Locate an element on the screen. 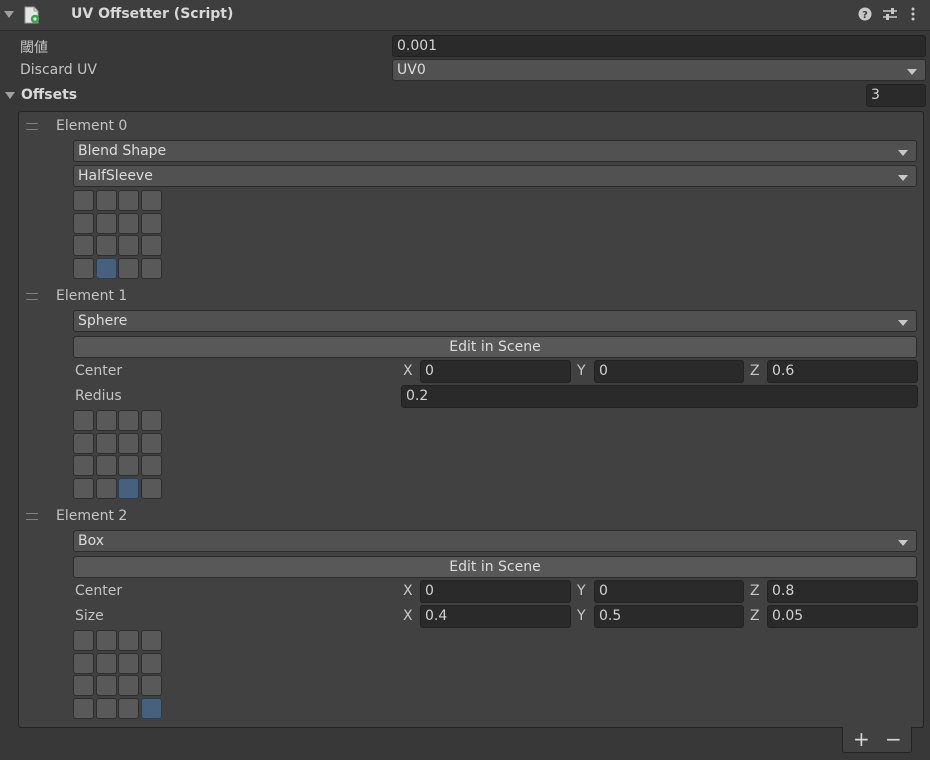 The height and width of the screenshot is (760, 930). discard-uv-value: UV0 is located at coordinates (411, 70).